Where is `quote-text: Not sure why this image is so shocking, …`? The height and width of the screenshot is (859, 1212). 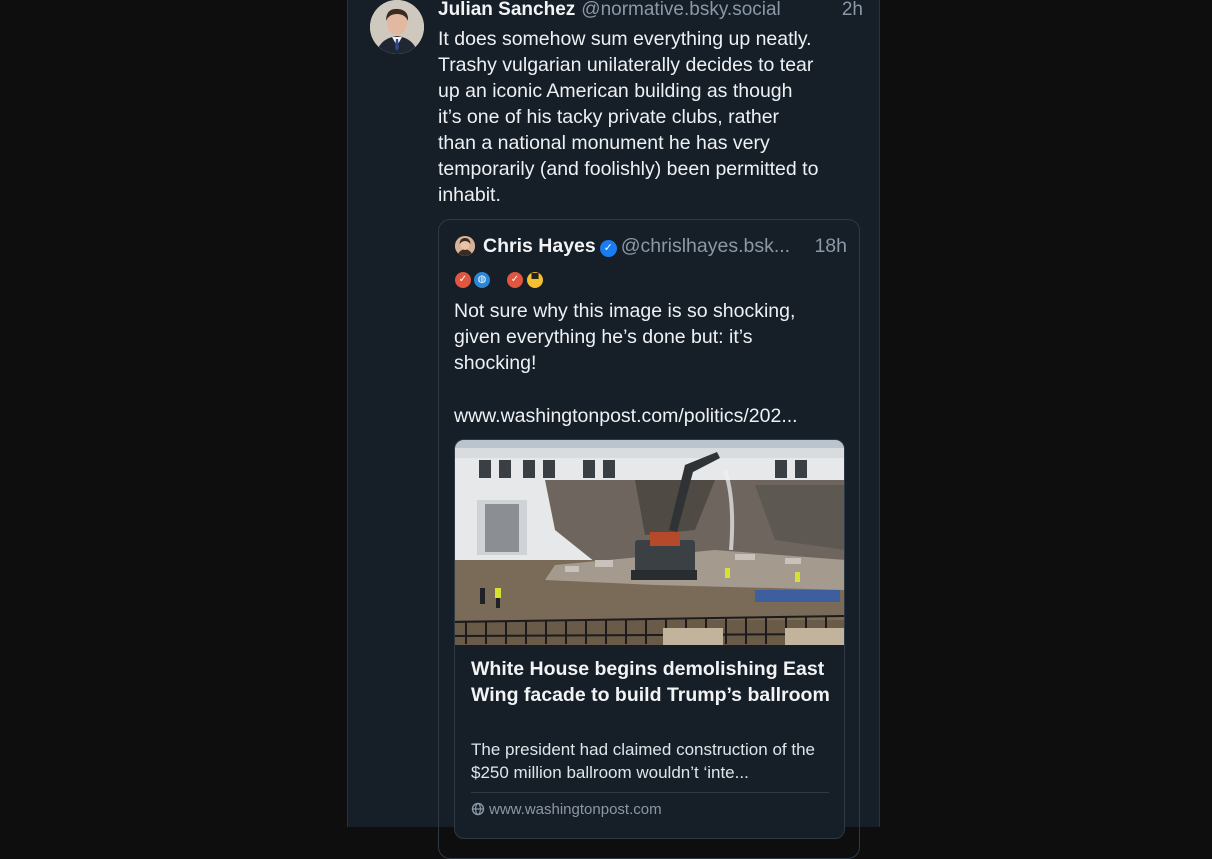
quote-text: Not sure why this image is so shocking, … is located at coordinates (625, 337).